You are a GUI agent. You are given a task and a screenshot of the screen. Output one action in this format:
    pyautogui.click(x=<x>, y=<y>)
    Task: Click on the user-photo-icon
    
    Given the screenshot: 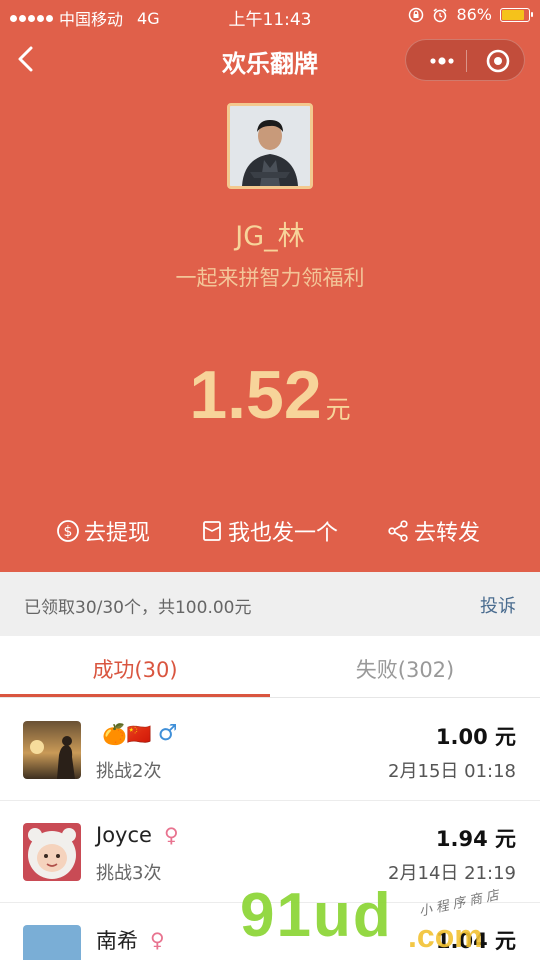 What is the action you would take?
    pyautogui.click(x=270, y=146)
    